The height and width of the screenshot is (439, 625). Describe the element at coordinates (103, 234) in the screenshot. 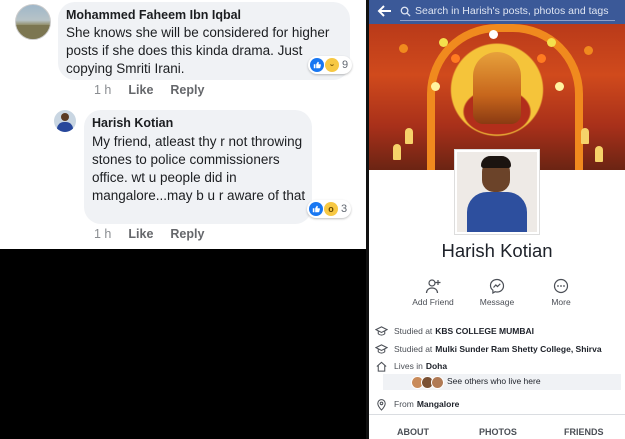

I see `reply-time: 1 h` at that location.